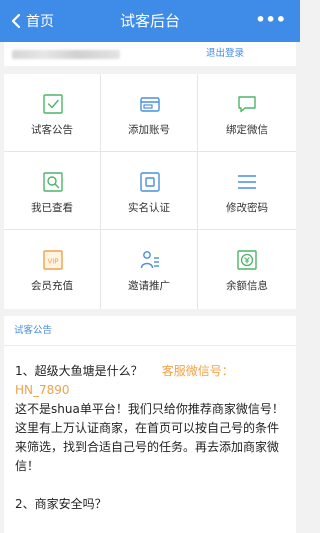 The image size is (320, 533). I want to click on menu-item-vip-recharge: VIP 会员充值, so click(52, 269).